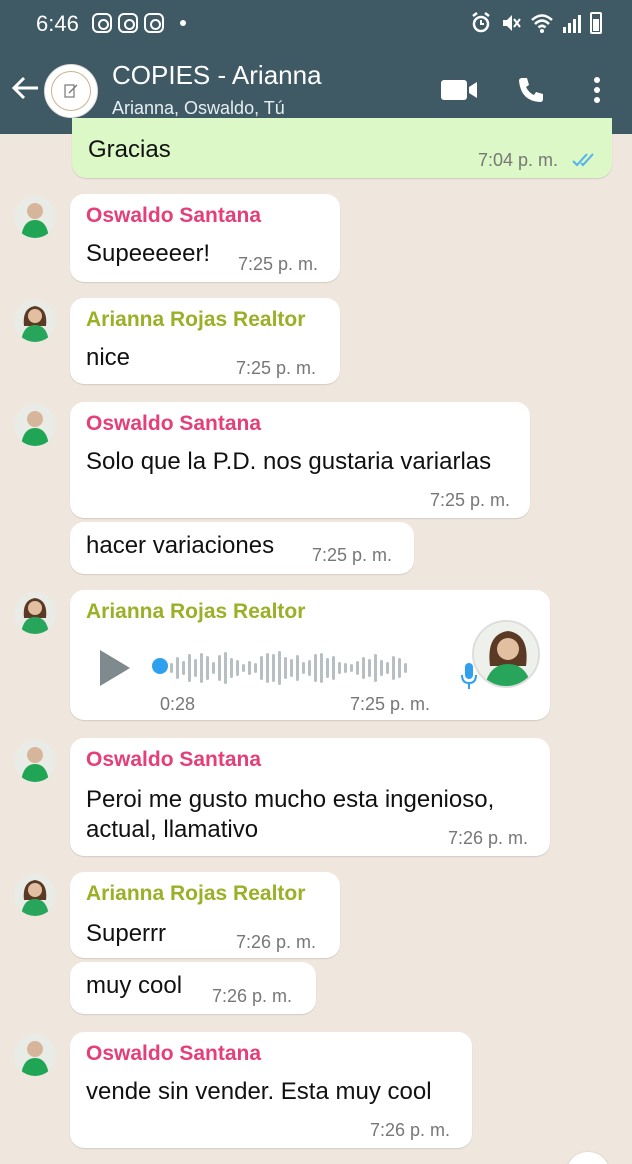 The height and width of the screenshot is (1164, 632). Describe the element at coordinates (512, 23) in the screenshot. I see `mute-icon` at that location.